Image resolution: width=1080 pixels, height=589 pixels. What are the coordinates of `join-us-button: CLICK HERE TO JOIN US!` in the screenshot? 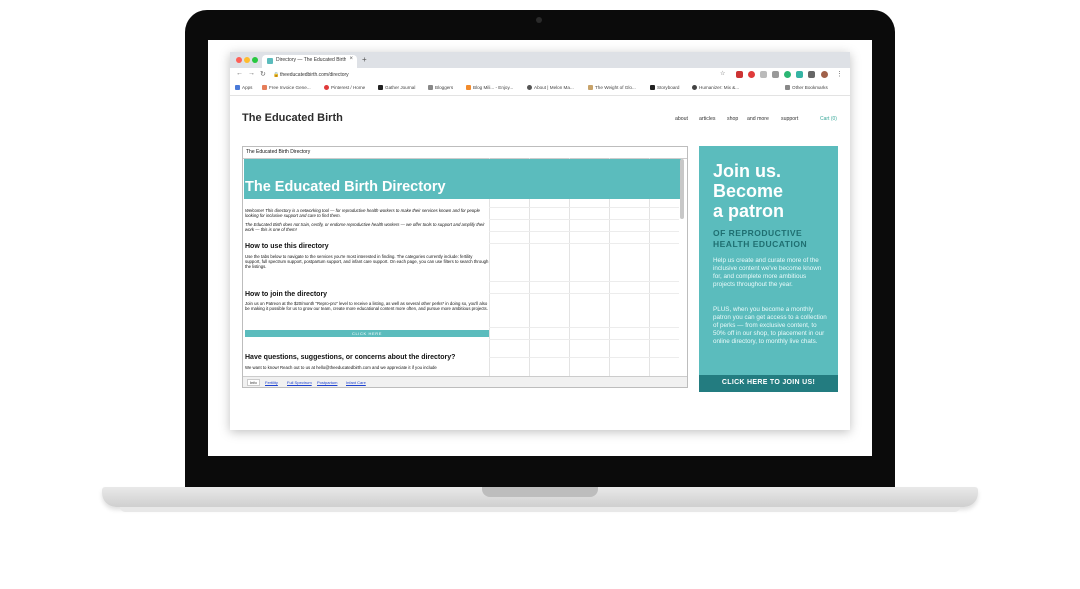 It's located at (768, 383).